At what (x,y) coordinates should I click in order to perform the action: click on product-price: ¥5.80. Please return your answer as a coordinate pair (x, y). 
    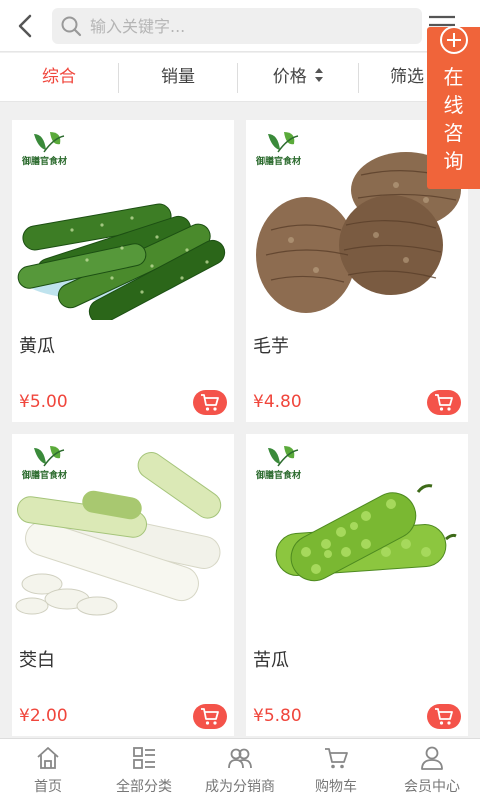
    Looking at the image, I should click on (277, 716).